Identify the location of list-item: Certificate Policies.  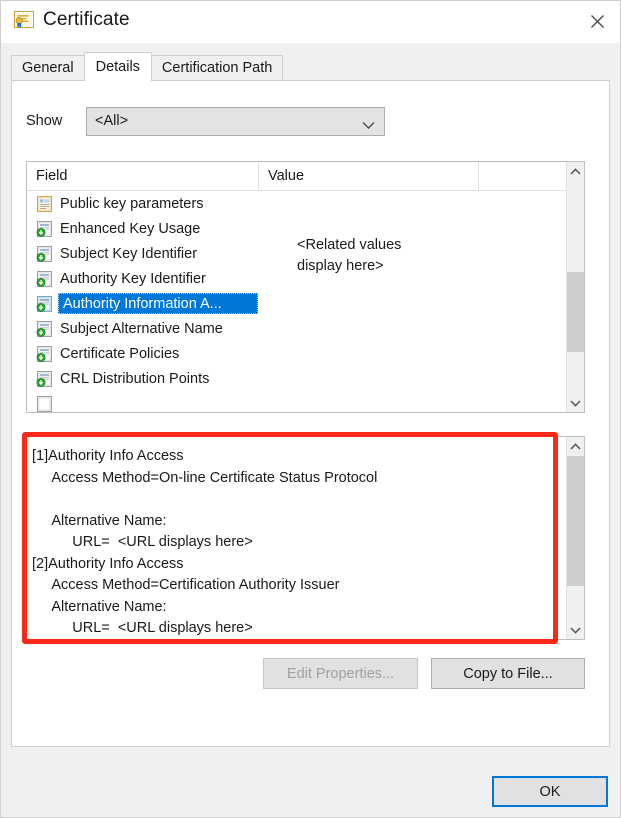
(297, 353).